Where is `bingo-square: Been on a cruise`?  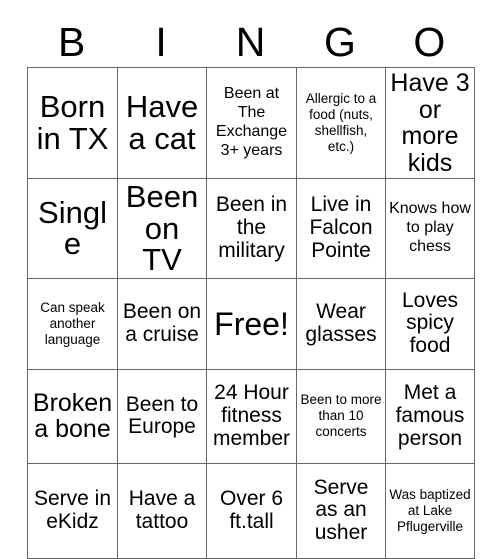 bingo-square: Been on a cruise is located at coordinates (162, 323).